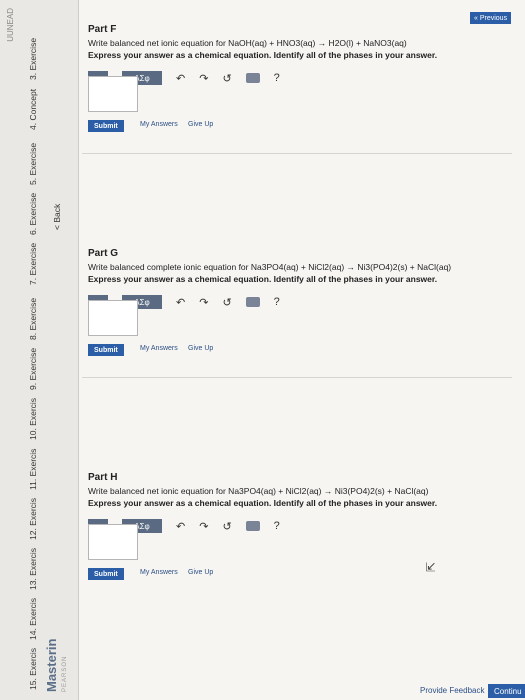 This screenshot has width=525, height=700. I want to click on sidebar-cut-heading: UUNEAD, so click(10, 25).